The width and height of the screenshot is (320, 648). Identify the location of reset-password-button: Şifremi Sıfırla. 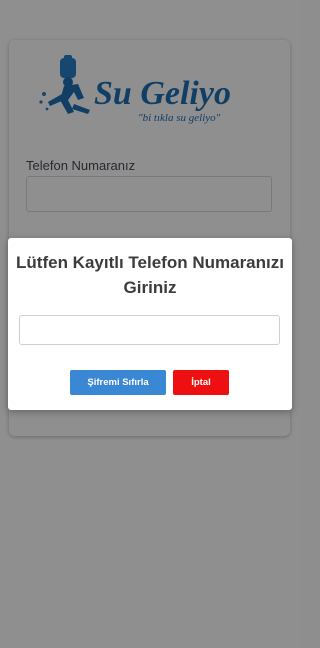
(118, 382).